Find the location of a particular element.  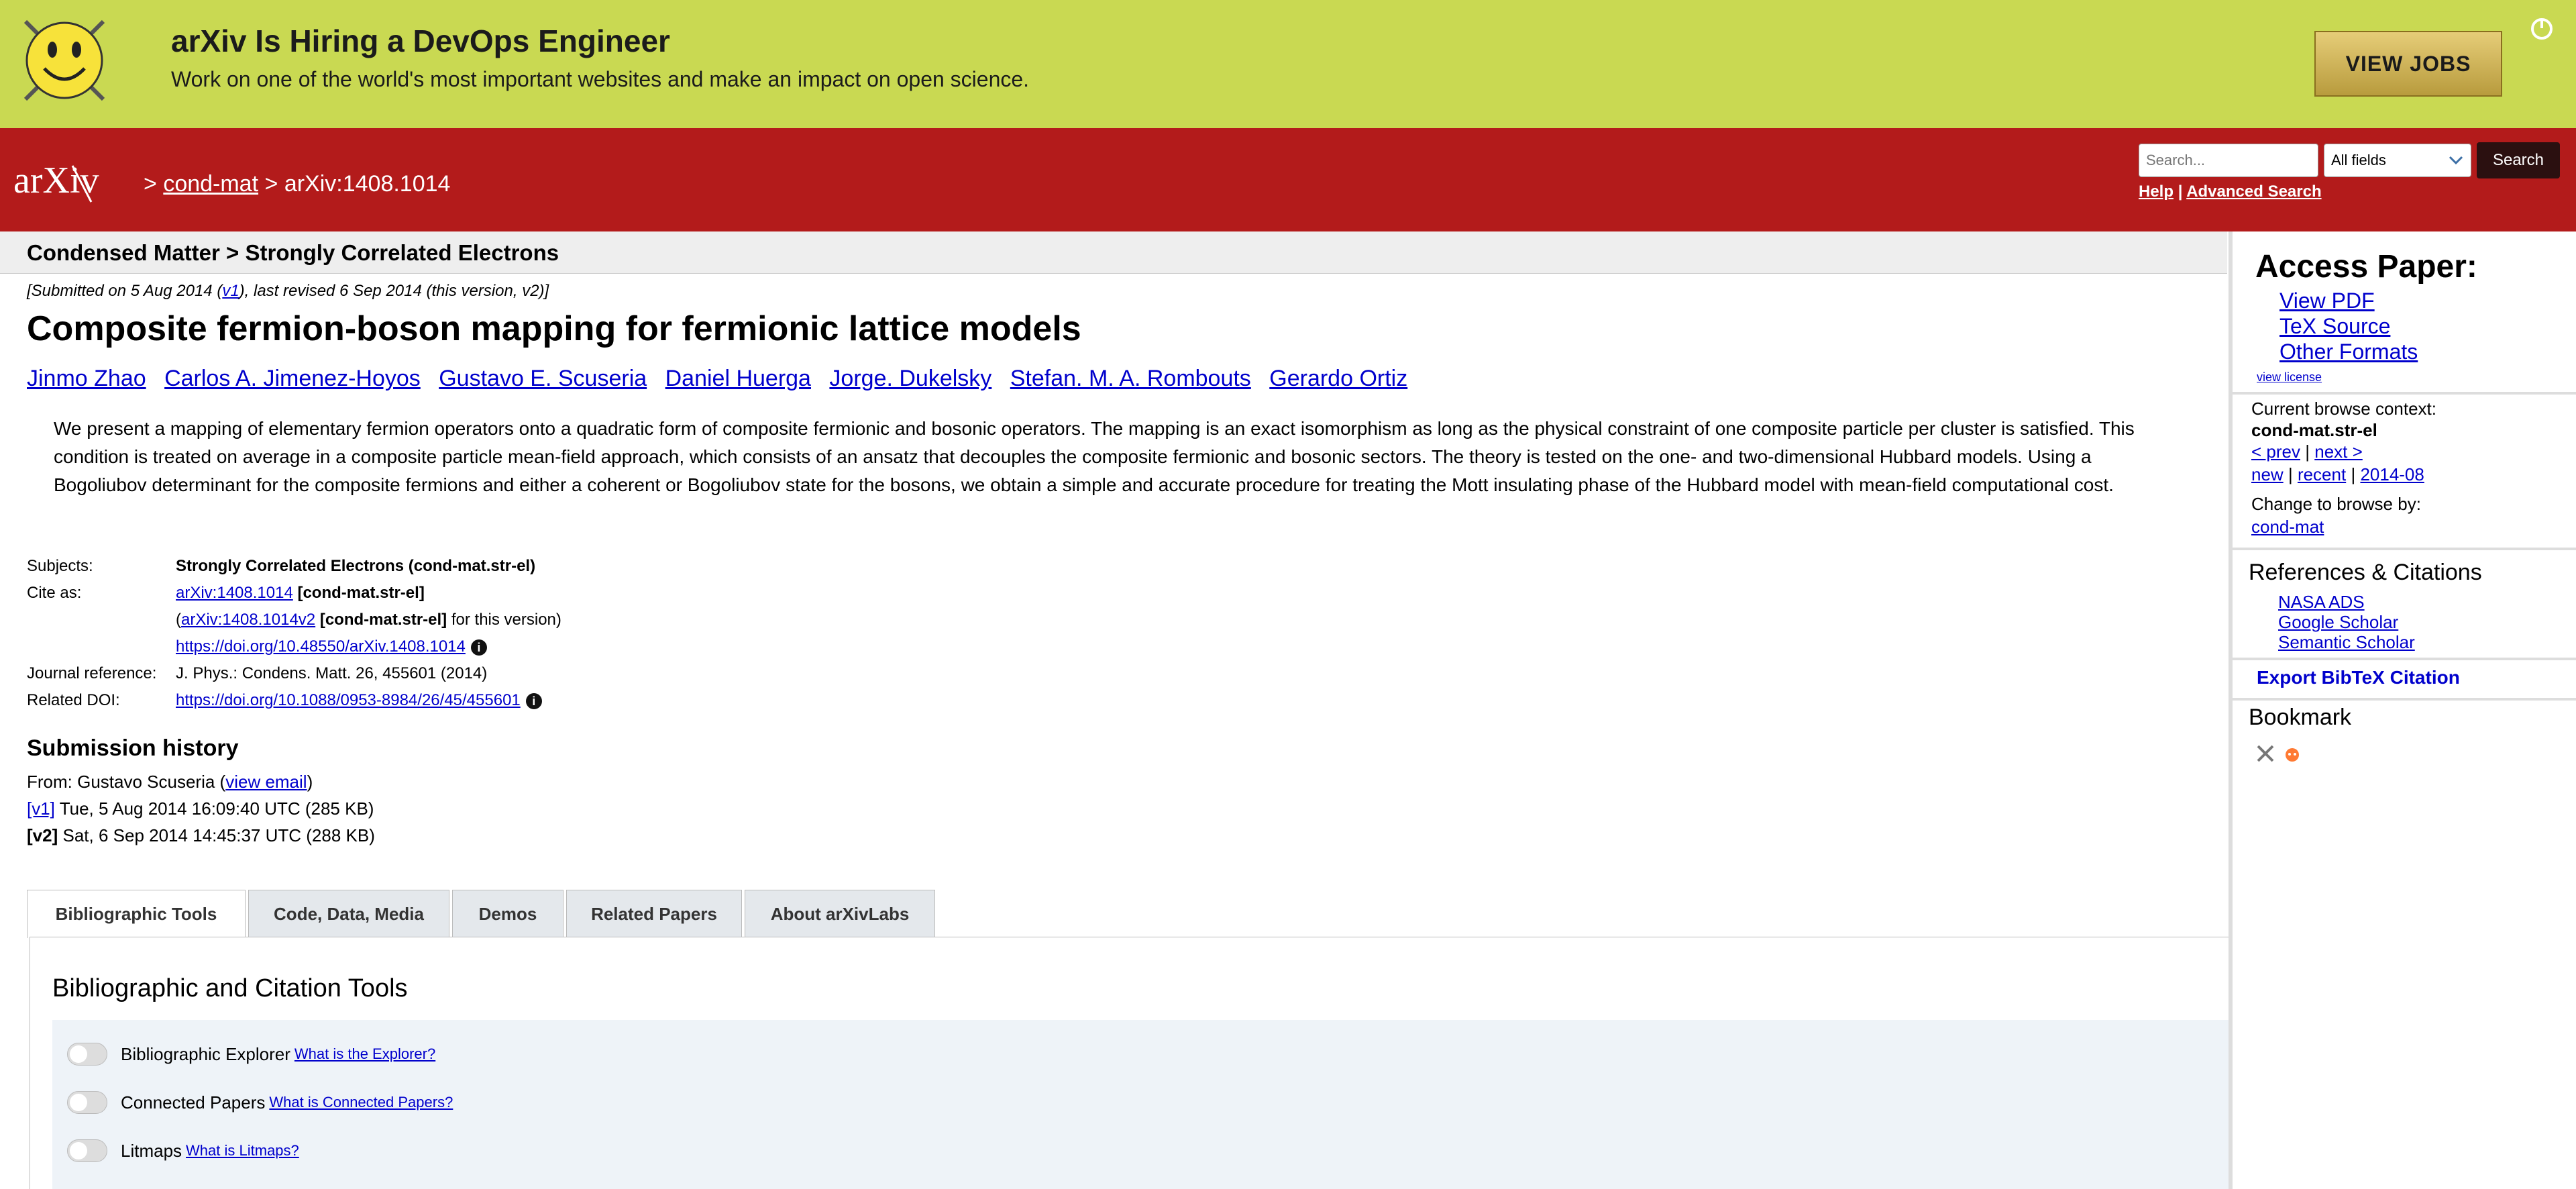

recent-link: recent is located at coordinates (2322, 474).